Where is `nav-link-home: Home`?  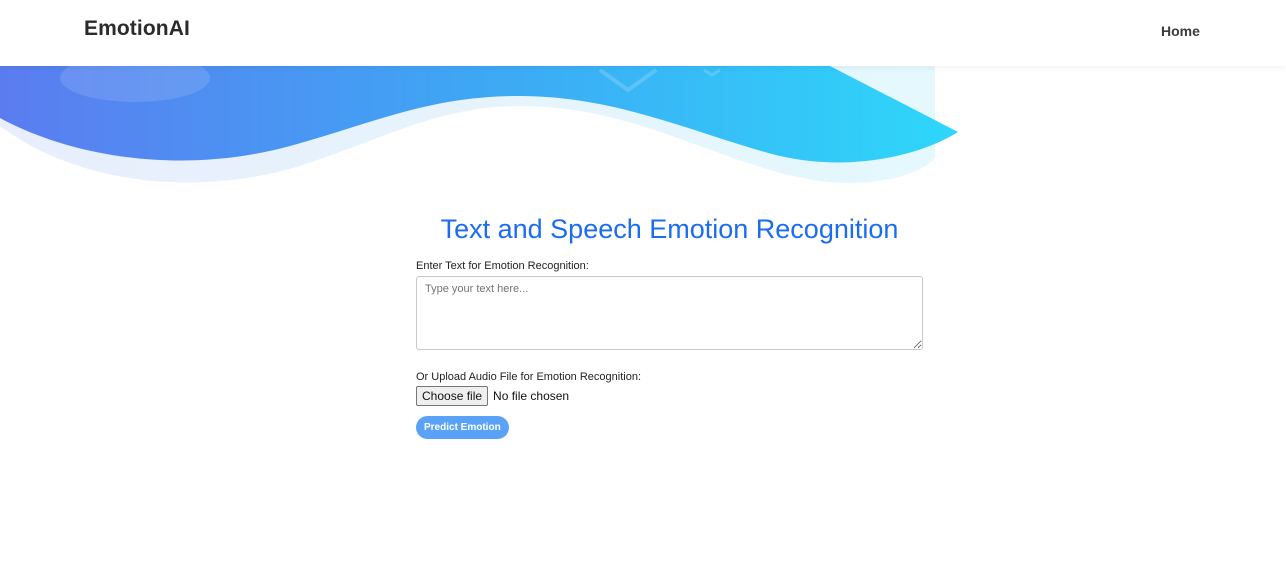
nav-link-home: Home is located at coordinates (1180, 31).